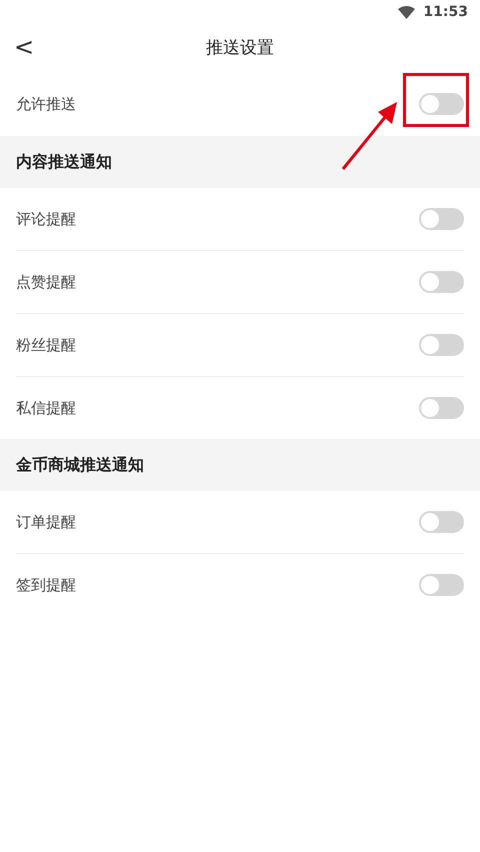 The width and height of the screenshot is (480, 852). I want to click on page-title: 推送设置, so click(240, 48).